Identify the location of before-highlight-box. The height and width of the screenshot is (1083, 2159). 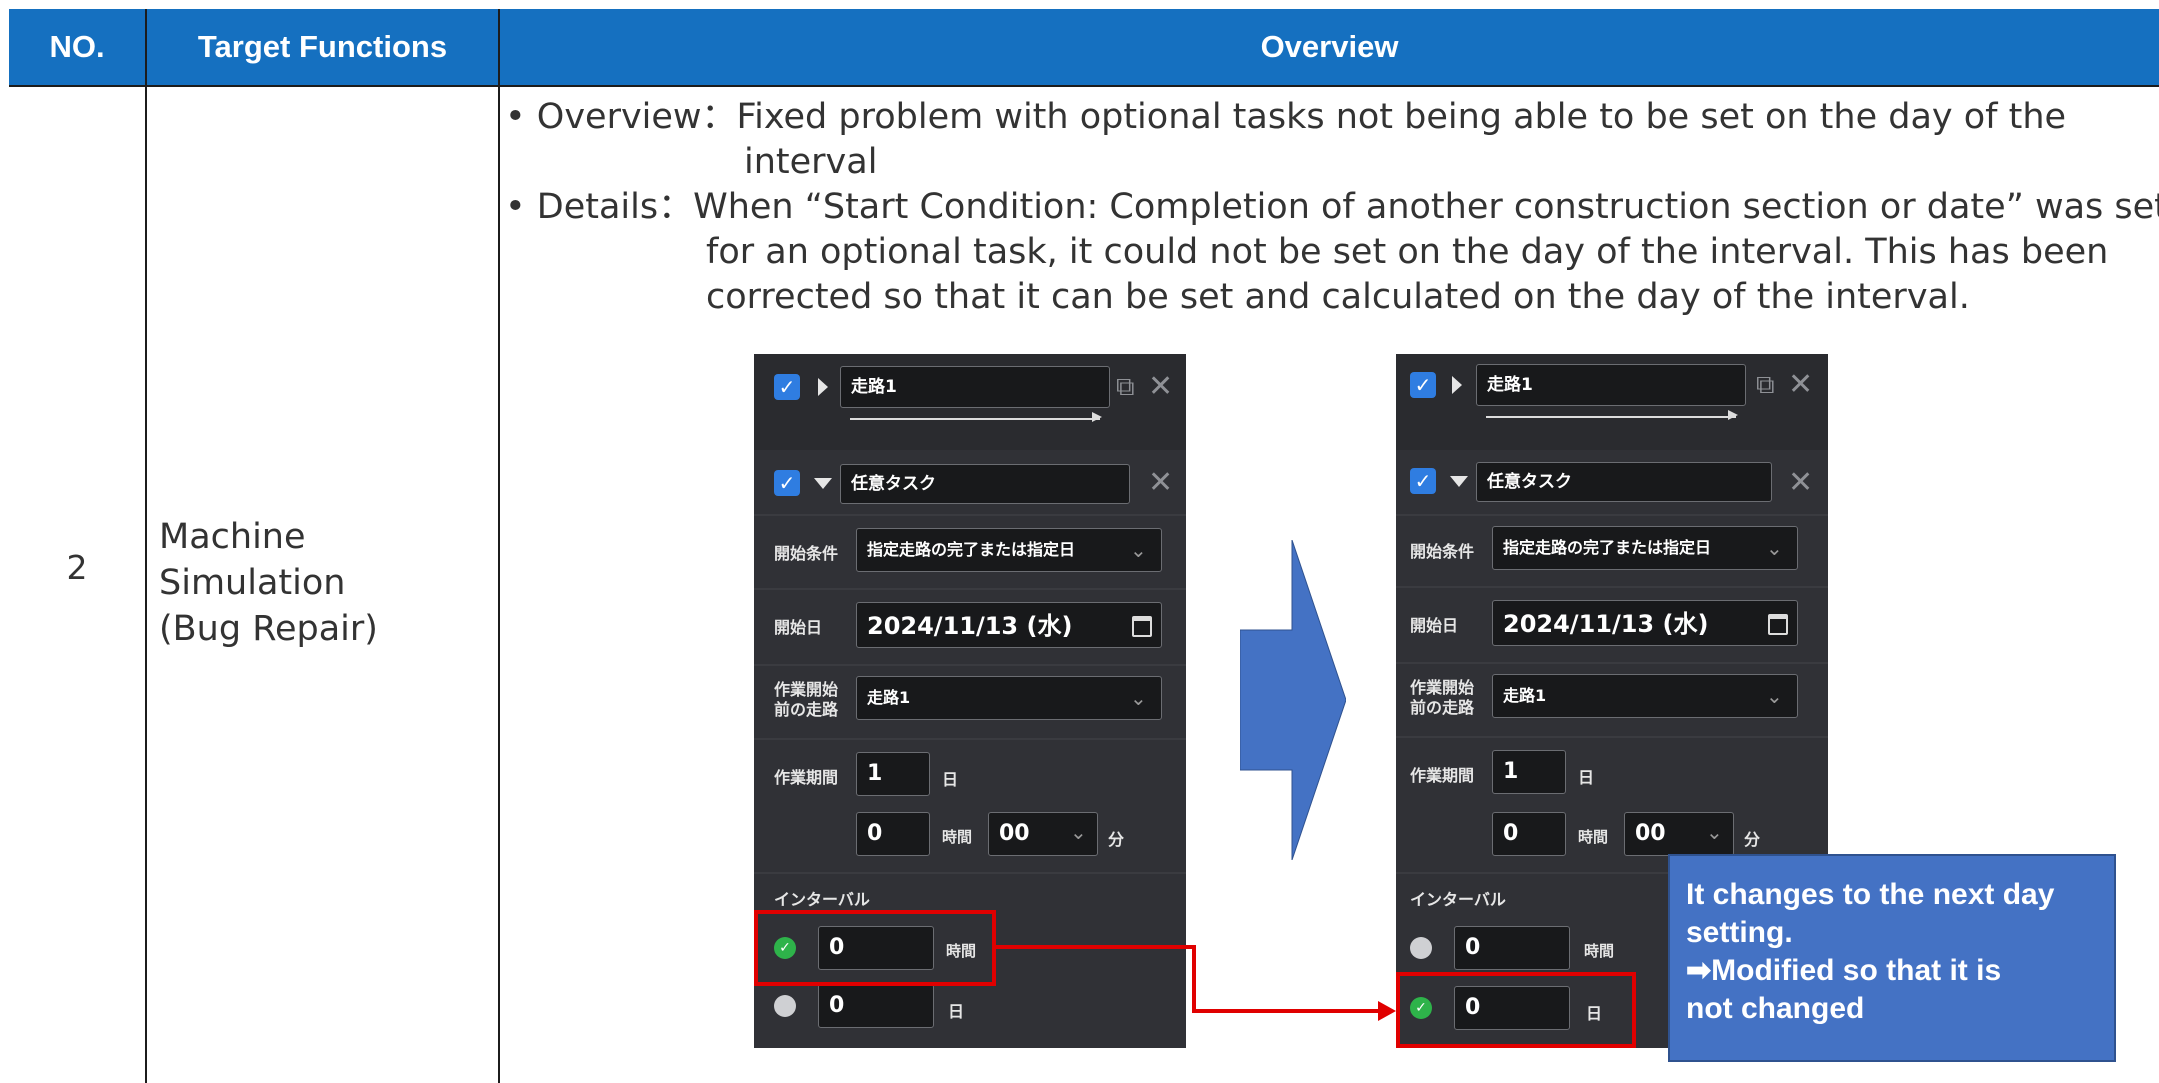
(875, 948).